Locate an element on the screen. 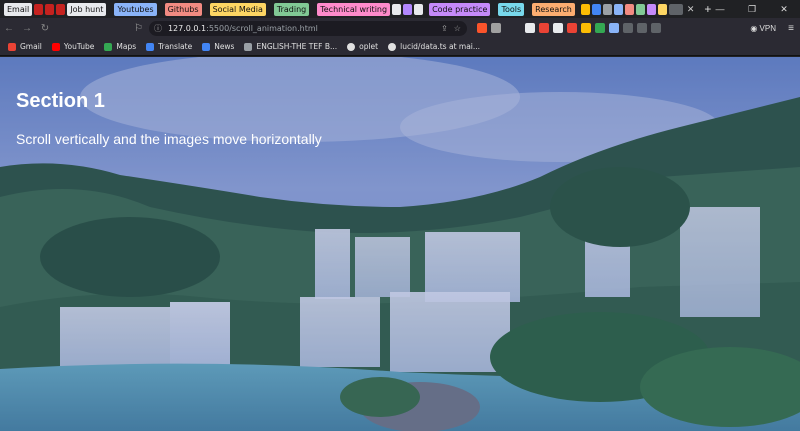  youtube-icon is located at coordinates (55, 46).